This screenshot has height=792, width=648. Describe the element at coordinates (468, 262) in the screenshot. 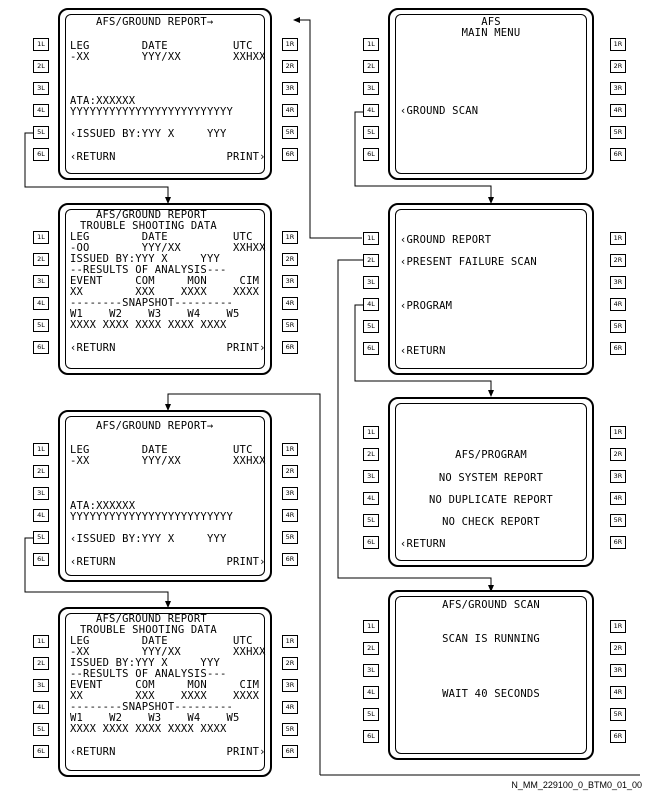

I see `present-failure-scan-option: ‹PRESENT FAILURE SCAN` at that location.